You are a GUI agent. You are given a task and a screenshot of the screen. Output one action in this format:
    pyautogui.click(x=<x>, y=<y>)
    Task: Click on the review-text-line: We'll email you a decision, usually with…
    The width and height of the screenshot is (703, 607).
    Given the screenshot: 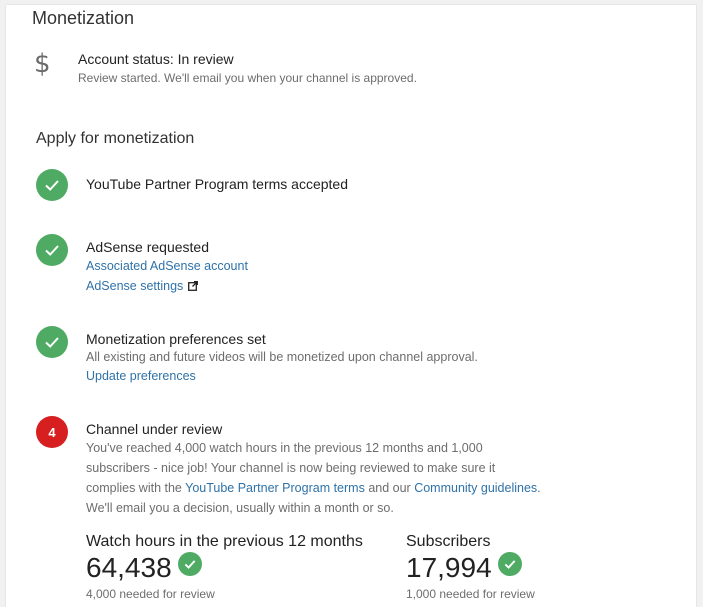 What is the action you would take?
    pyautogui.click(x=240, y=508)
    